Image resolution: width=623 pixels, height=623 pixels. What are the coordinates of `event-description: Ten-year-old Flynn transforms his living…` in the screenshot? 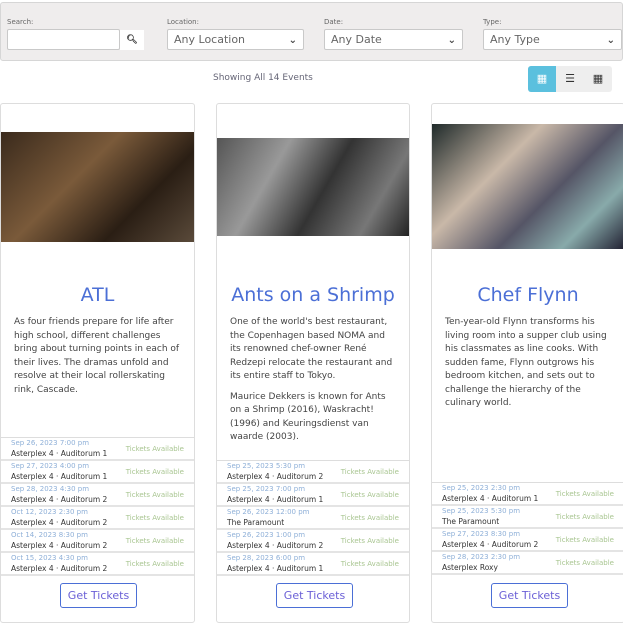 It's located at (528, 367).